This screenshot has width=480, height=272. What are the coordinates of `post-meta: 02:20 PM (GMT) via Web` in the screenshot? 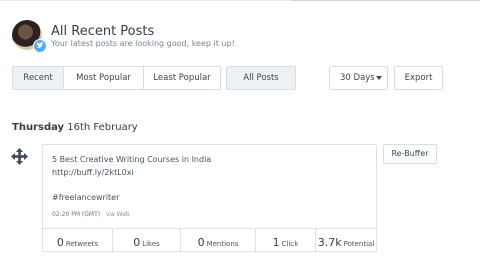 It's located at (91, 214).